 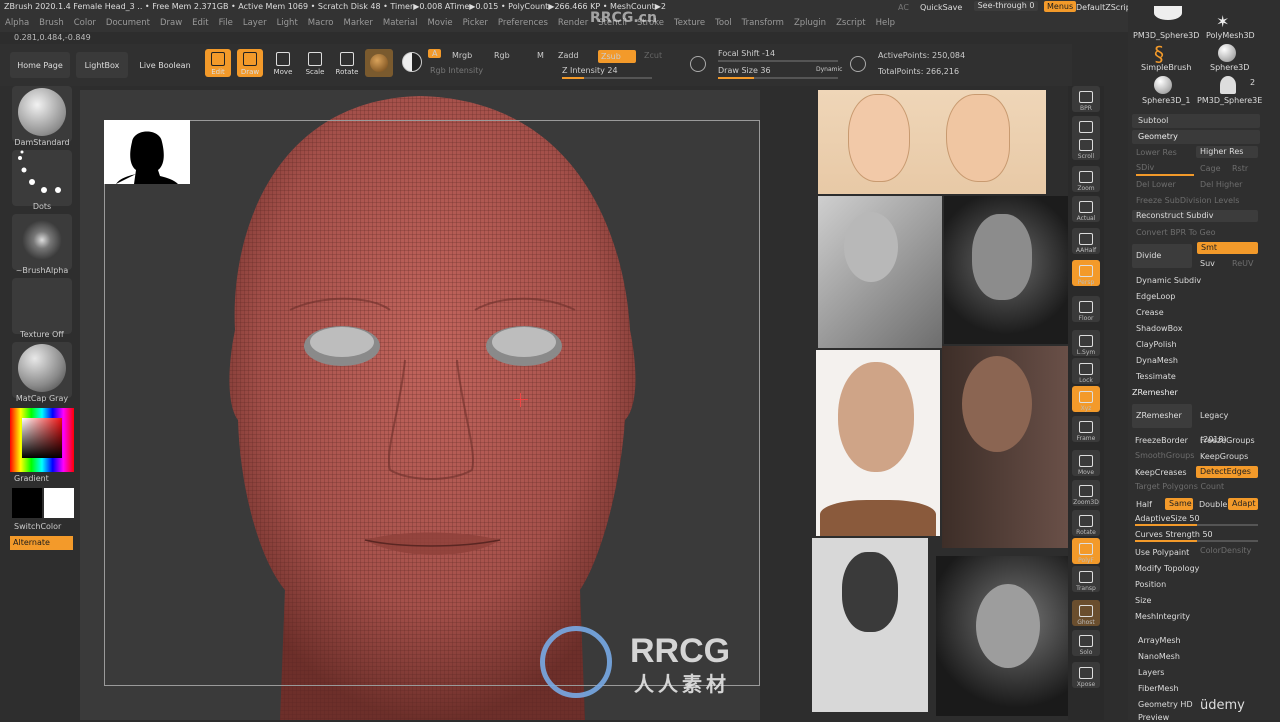 I want to click on color-mode-button, so click(x=412, y=63).